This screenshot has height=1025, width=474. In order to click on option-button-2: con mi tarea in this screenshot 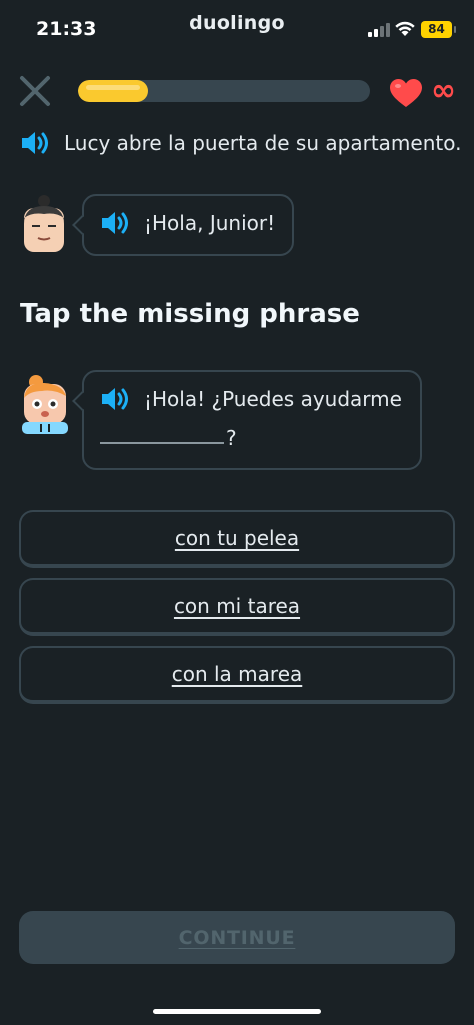, I will do `click(237, 607)`.